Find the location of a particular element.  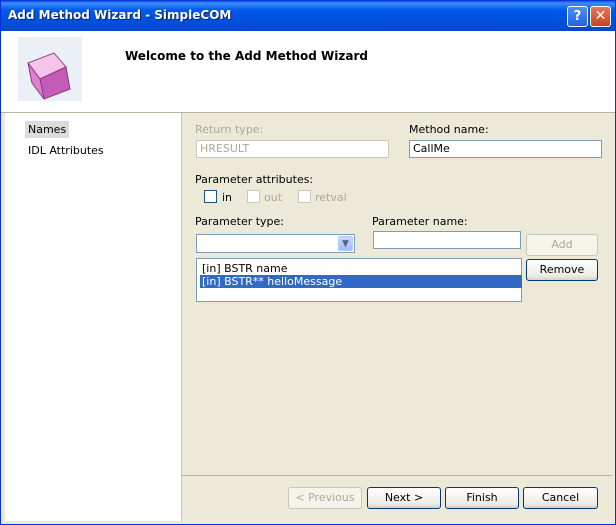

previous-button: < Previous is located at coordinates (325, 498).